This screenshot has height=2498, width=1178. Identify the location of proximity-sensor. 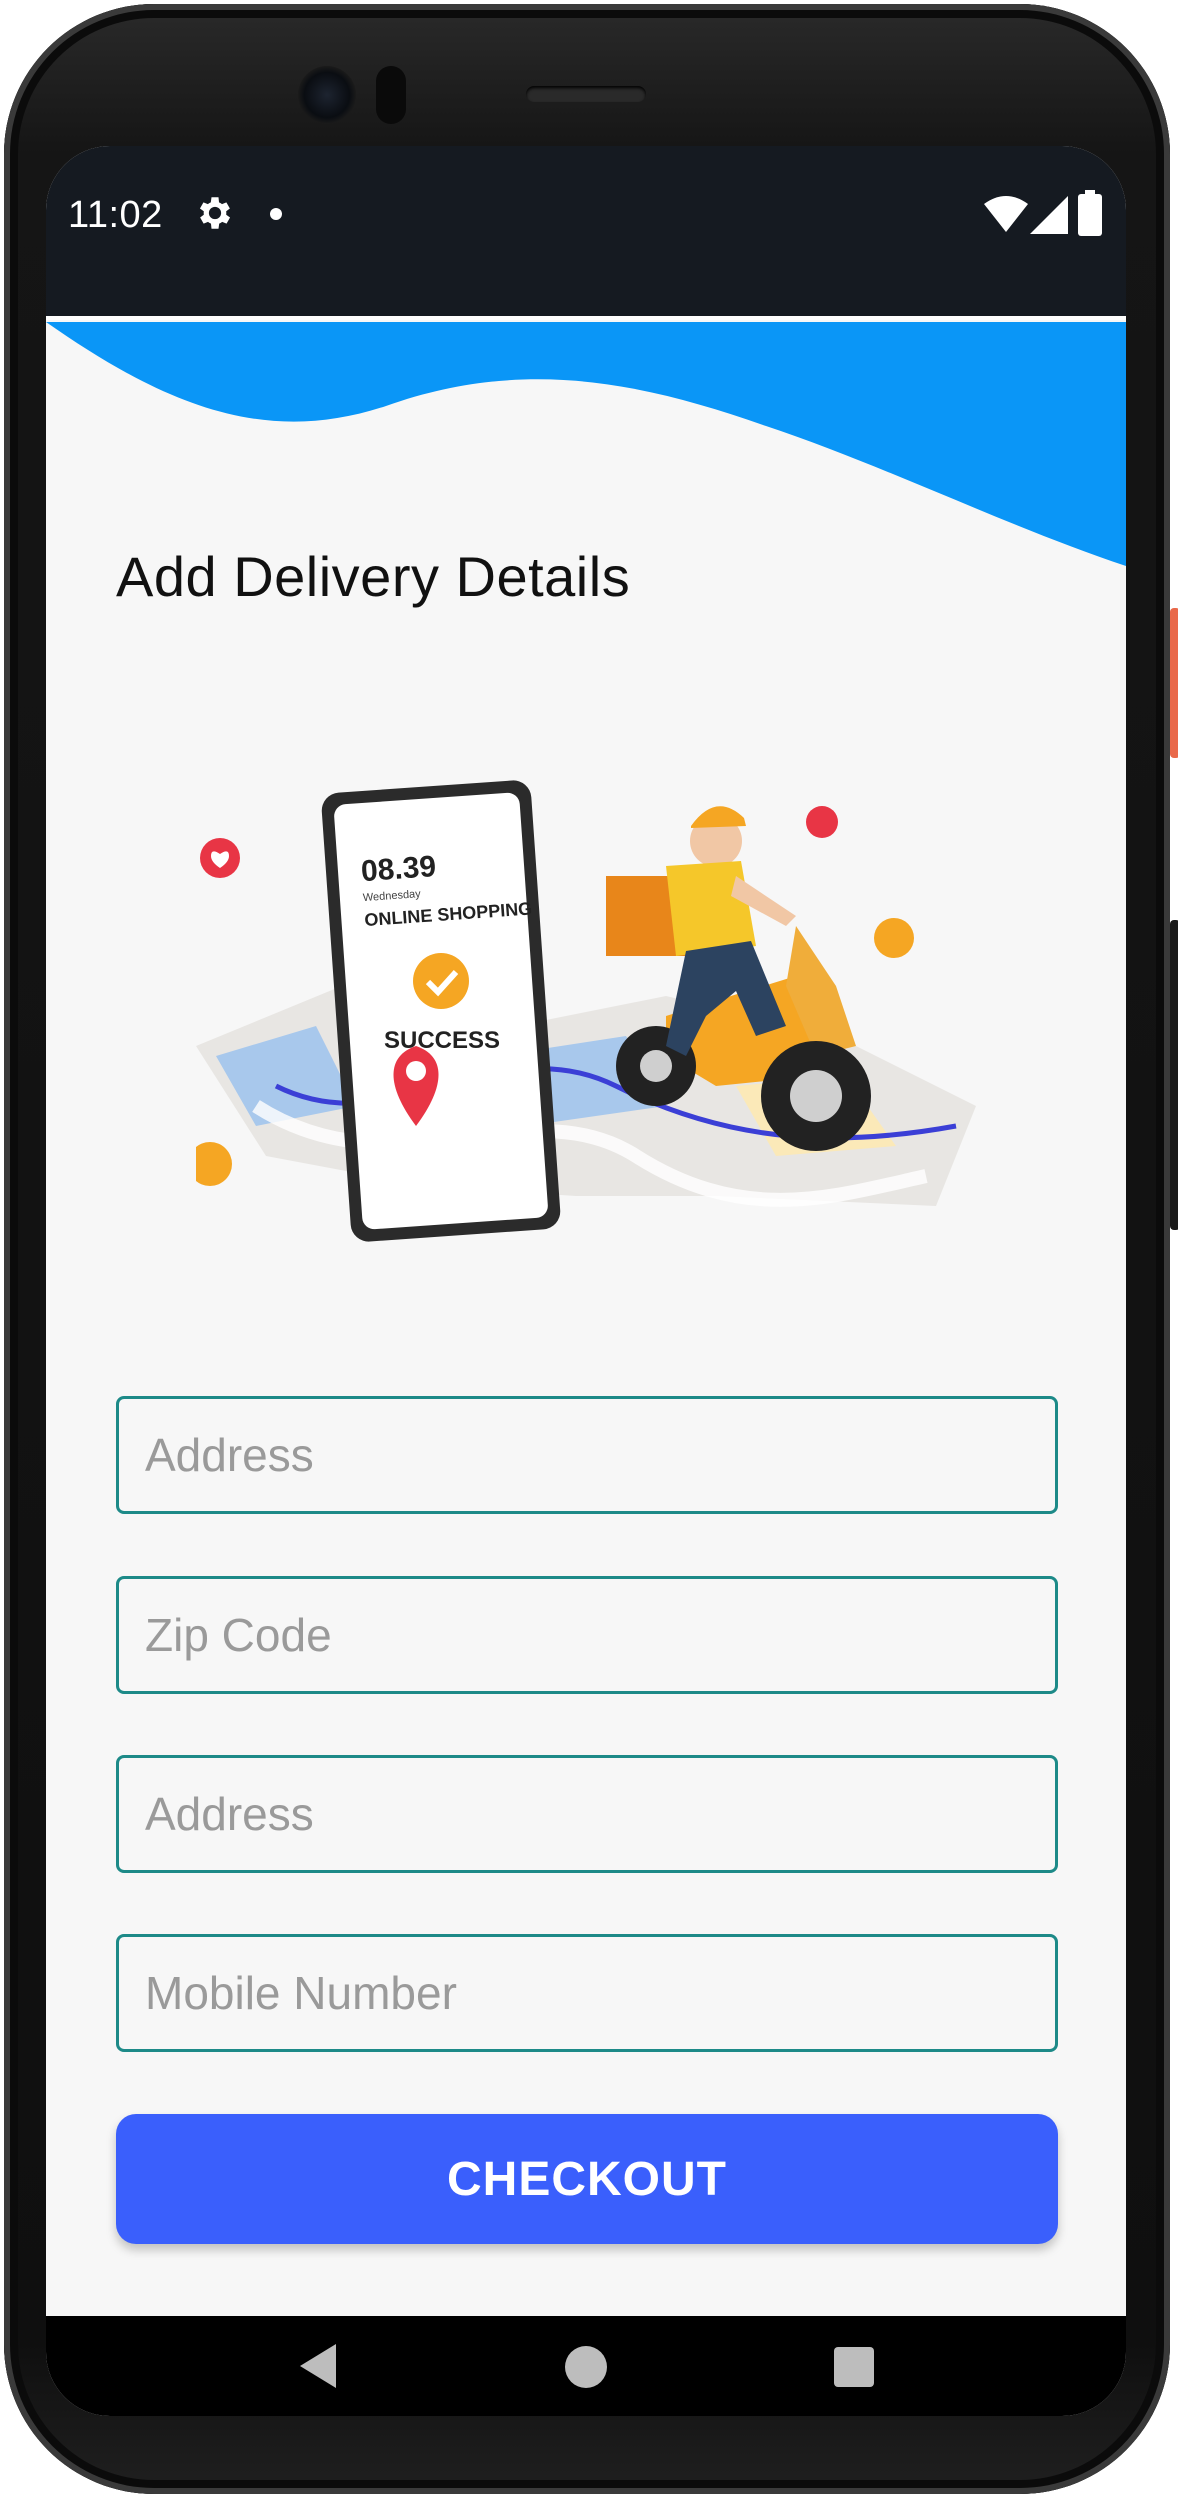
(391, 95).